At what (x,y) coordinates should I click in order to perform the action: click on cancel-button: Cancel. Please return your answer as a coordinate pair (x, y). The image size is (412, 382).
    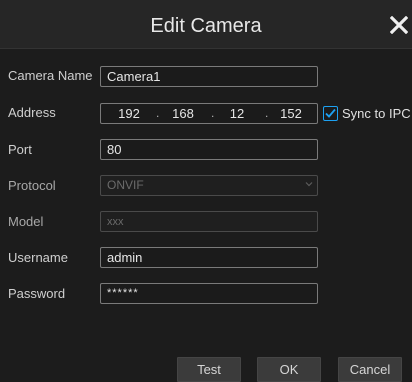
    Looking at the image, I should click on (370, 369).